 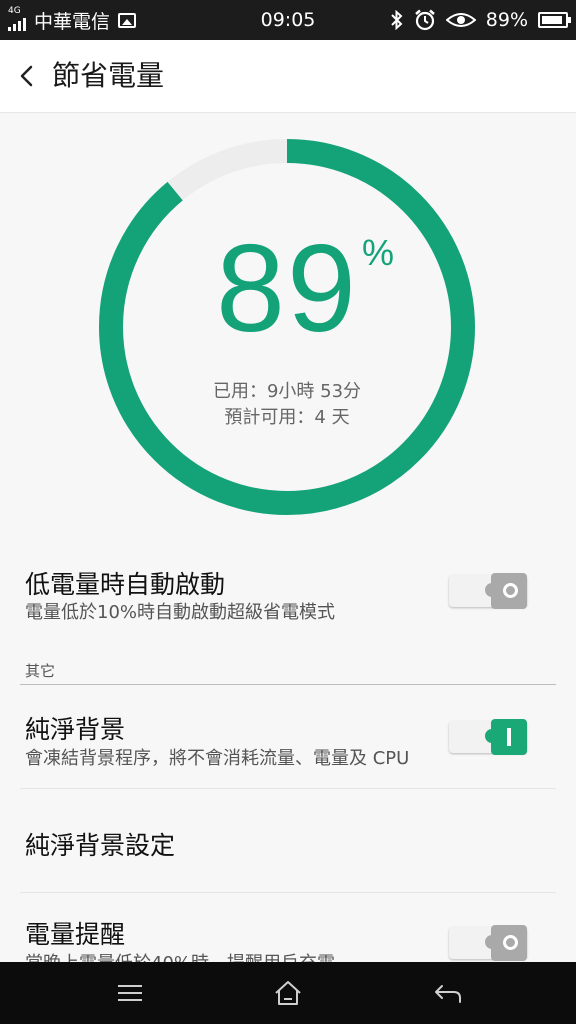 I want to click on setting-title: 電量提醒, so click(x=75, y=934).